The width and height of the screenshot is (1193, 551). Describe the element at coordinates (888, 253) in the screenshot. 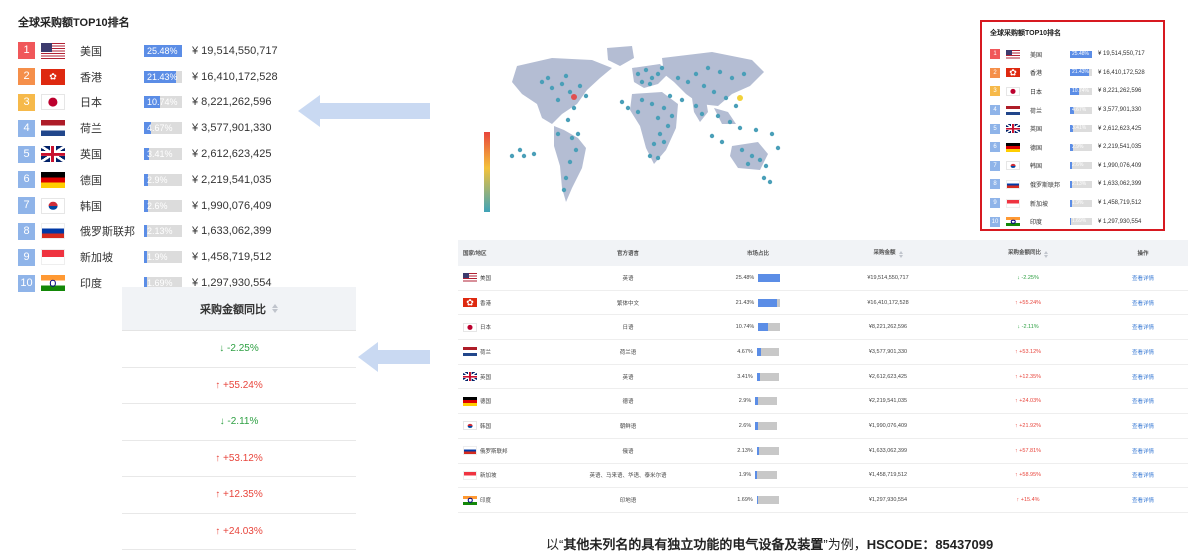

I see `header-amount: 采购金额` at that location.